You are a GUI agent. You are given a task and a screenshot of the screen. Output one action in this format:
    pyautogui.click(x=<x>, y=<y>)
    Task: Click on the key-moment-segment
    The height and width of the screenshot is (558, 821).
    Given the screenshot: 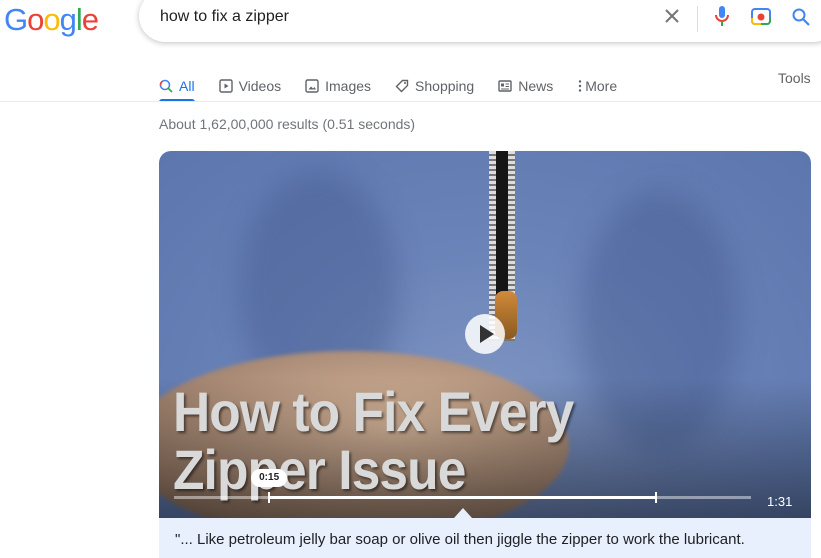 What is the action you would take?
    pyautogui.click(x=462, y=497)
    